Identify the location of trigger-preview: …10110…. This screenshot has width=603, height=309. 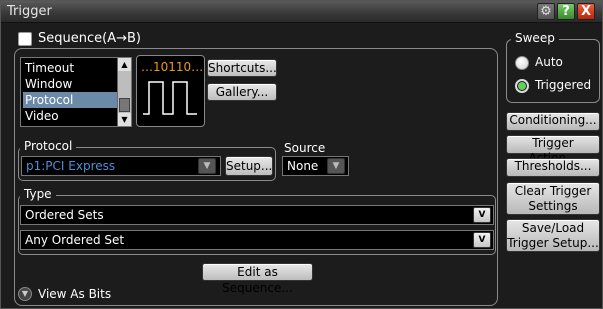
(170, 91).